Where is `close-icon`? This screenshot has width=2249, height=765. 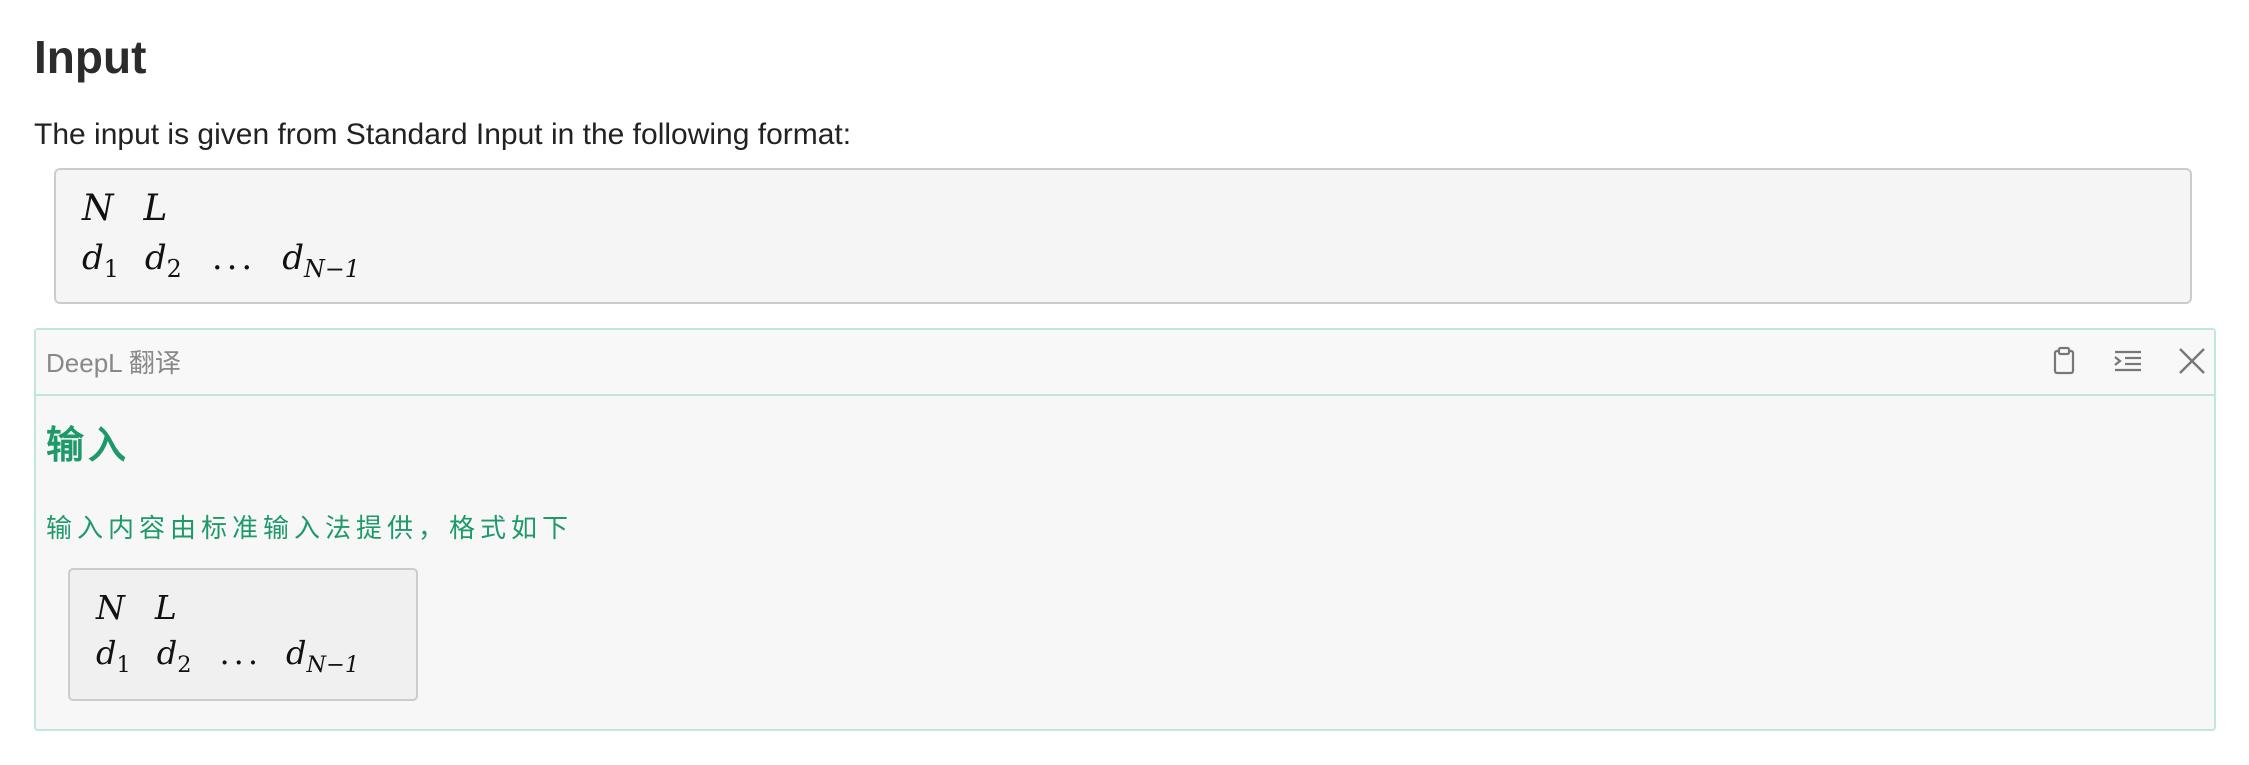
close-icon is located at coordinates (2192, 361).